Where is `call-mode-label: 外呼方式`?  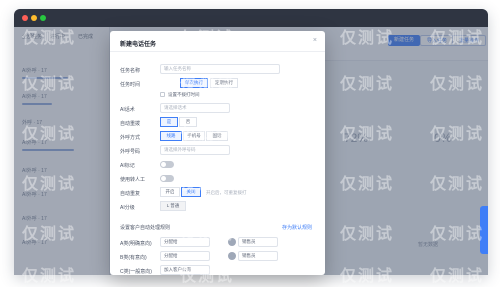 call-mode-label: 外呼方式 is located at coordinates (130, 138).